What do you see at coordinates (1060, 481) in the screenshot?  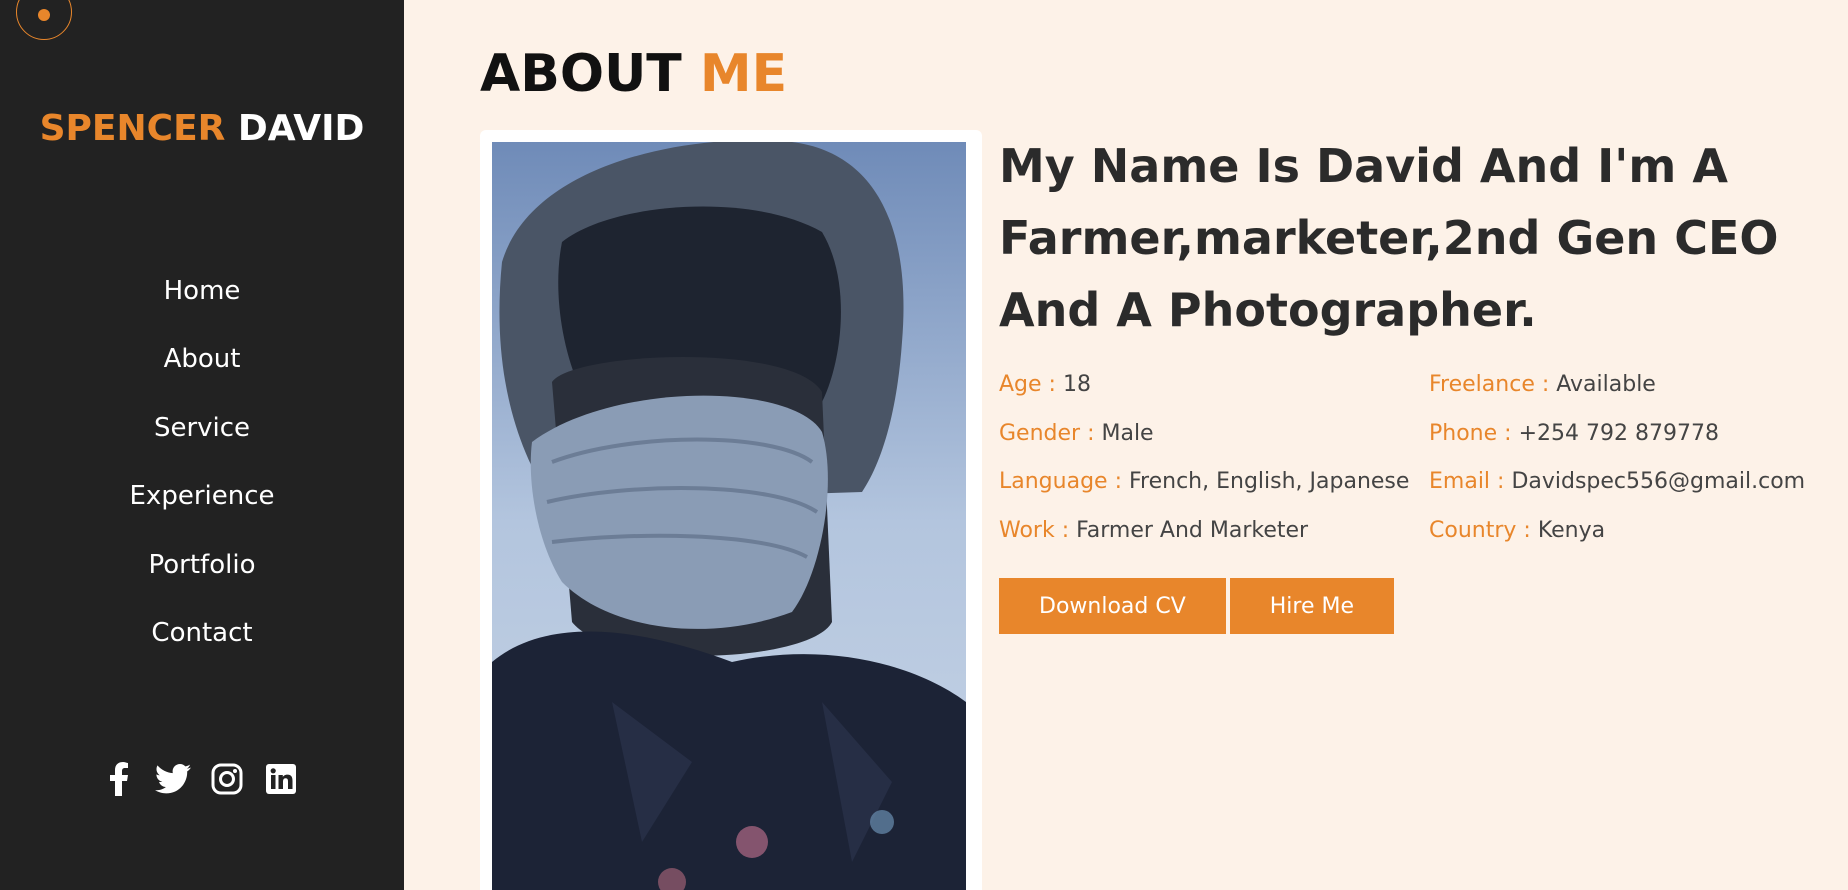 I see `fact-label: Language :` at bounding box center [1060, 481].